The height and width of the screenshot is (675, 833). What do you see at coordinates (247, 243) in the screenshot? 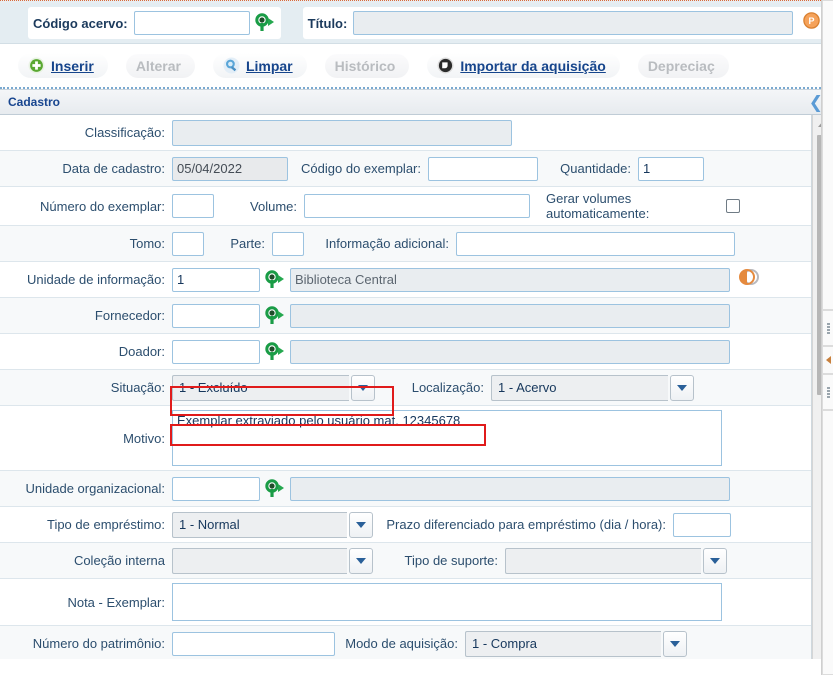
I see `parte-label: Parte:` at bounding box center [247, 243].